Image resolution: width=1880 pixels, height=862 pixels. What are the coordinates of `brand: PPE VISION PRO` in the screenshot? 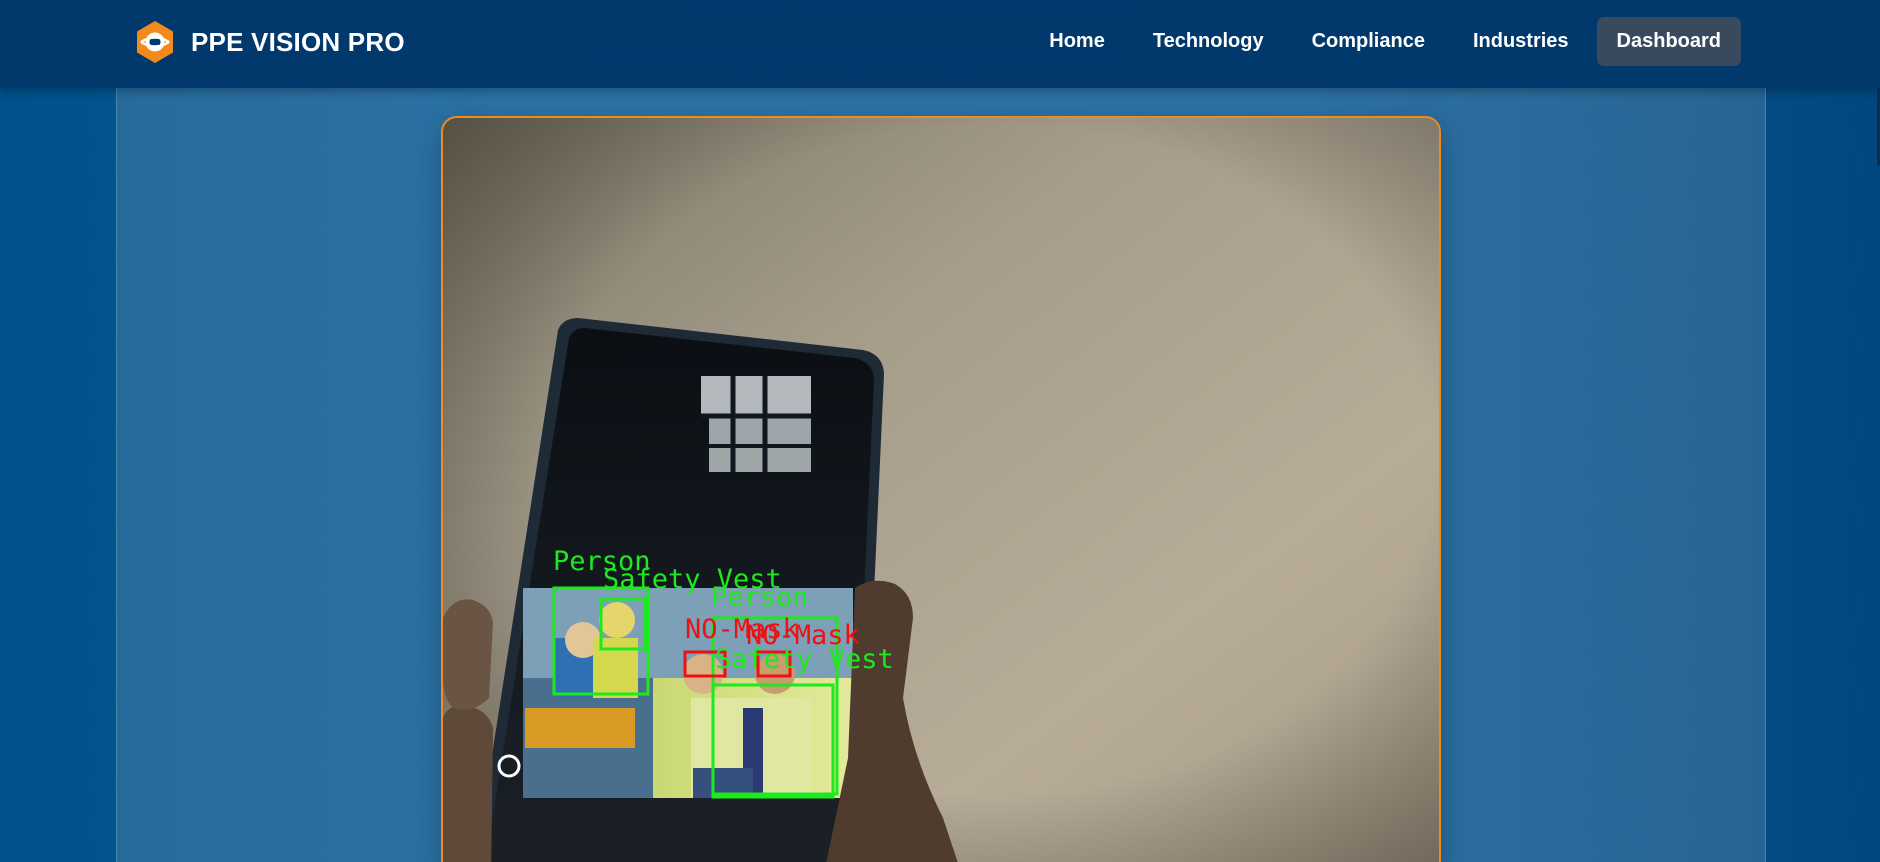 It's located at (269, 42).